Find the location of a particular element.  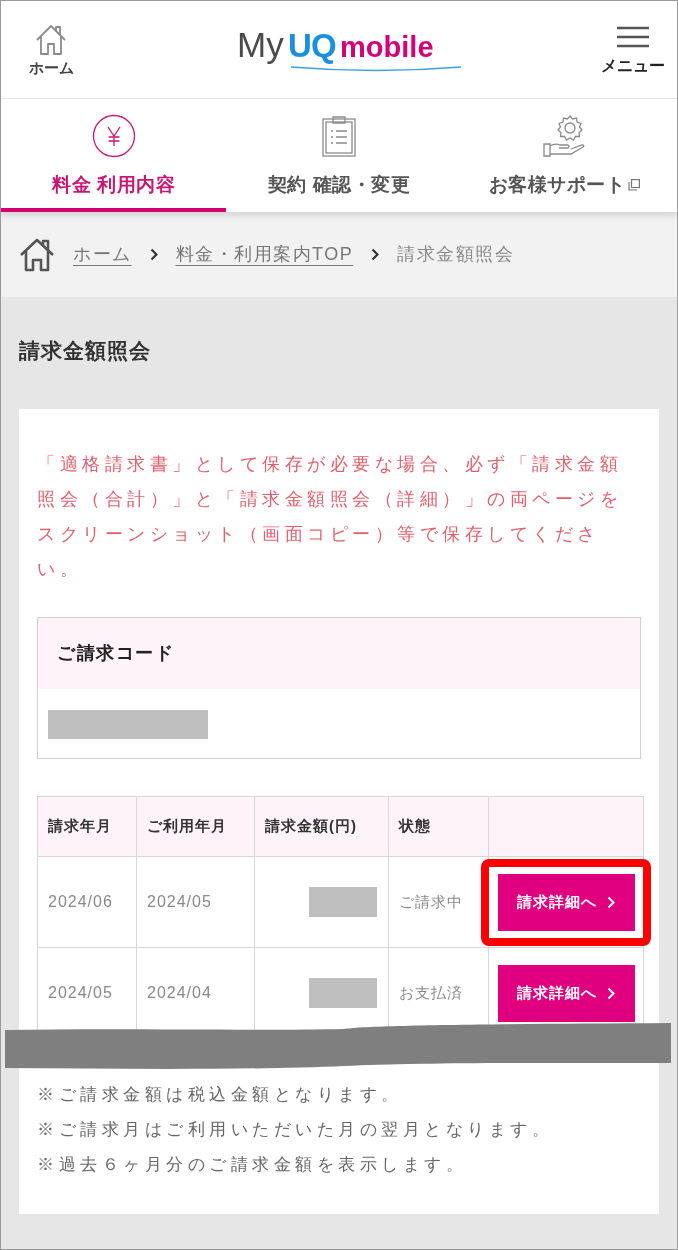

column-header: 請求金額(円) is located at coordinates (321, 826).